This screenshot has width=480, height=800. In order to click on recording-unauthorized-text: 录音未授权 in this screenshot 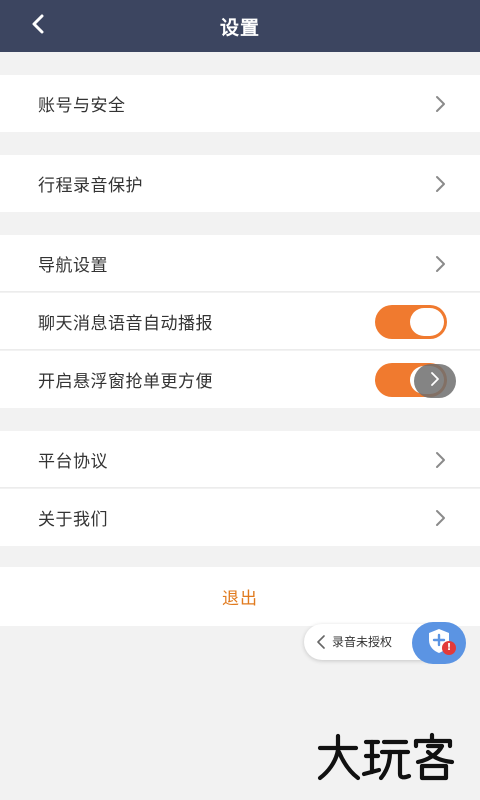, I will do `click(362, 642)`.